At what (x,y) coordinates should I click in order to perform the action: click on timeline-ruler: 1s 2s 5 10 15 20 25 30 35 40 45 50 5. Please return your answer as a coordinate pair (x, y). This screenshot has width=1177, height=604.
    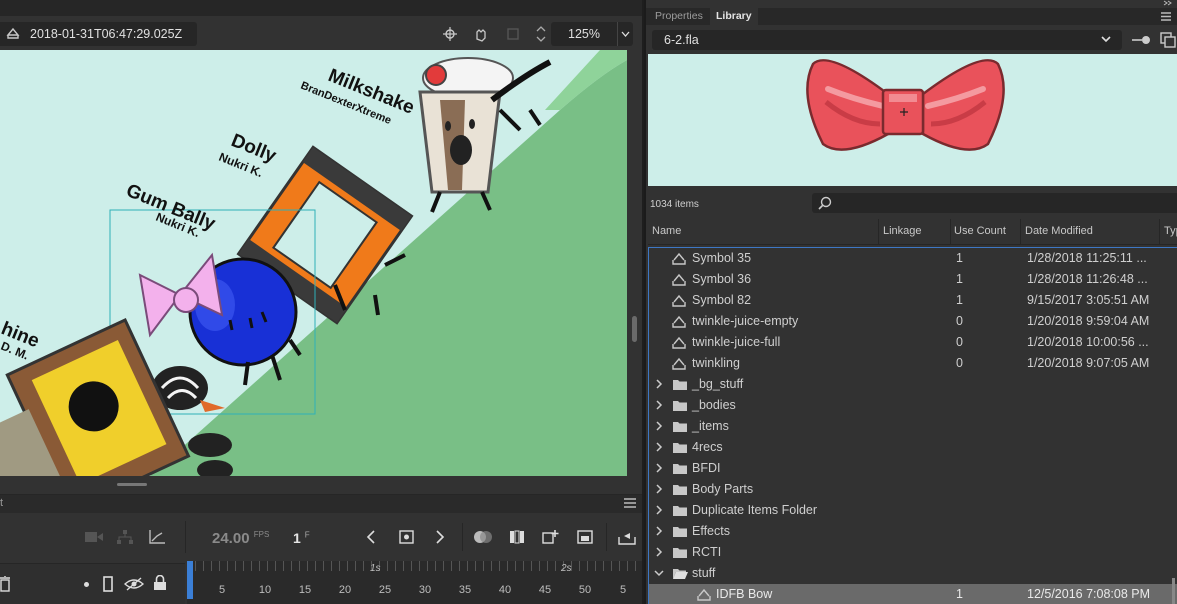
    Looking at the image, I should click on (414, 582).